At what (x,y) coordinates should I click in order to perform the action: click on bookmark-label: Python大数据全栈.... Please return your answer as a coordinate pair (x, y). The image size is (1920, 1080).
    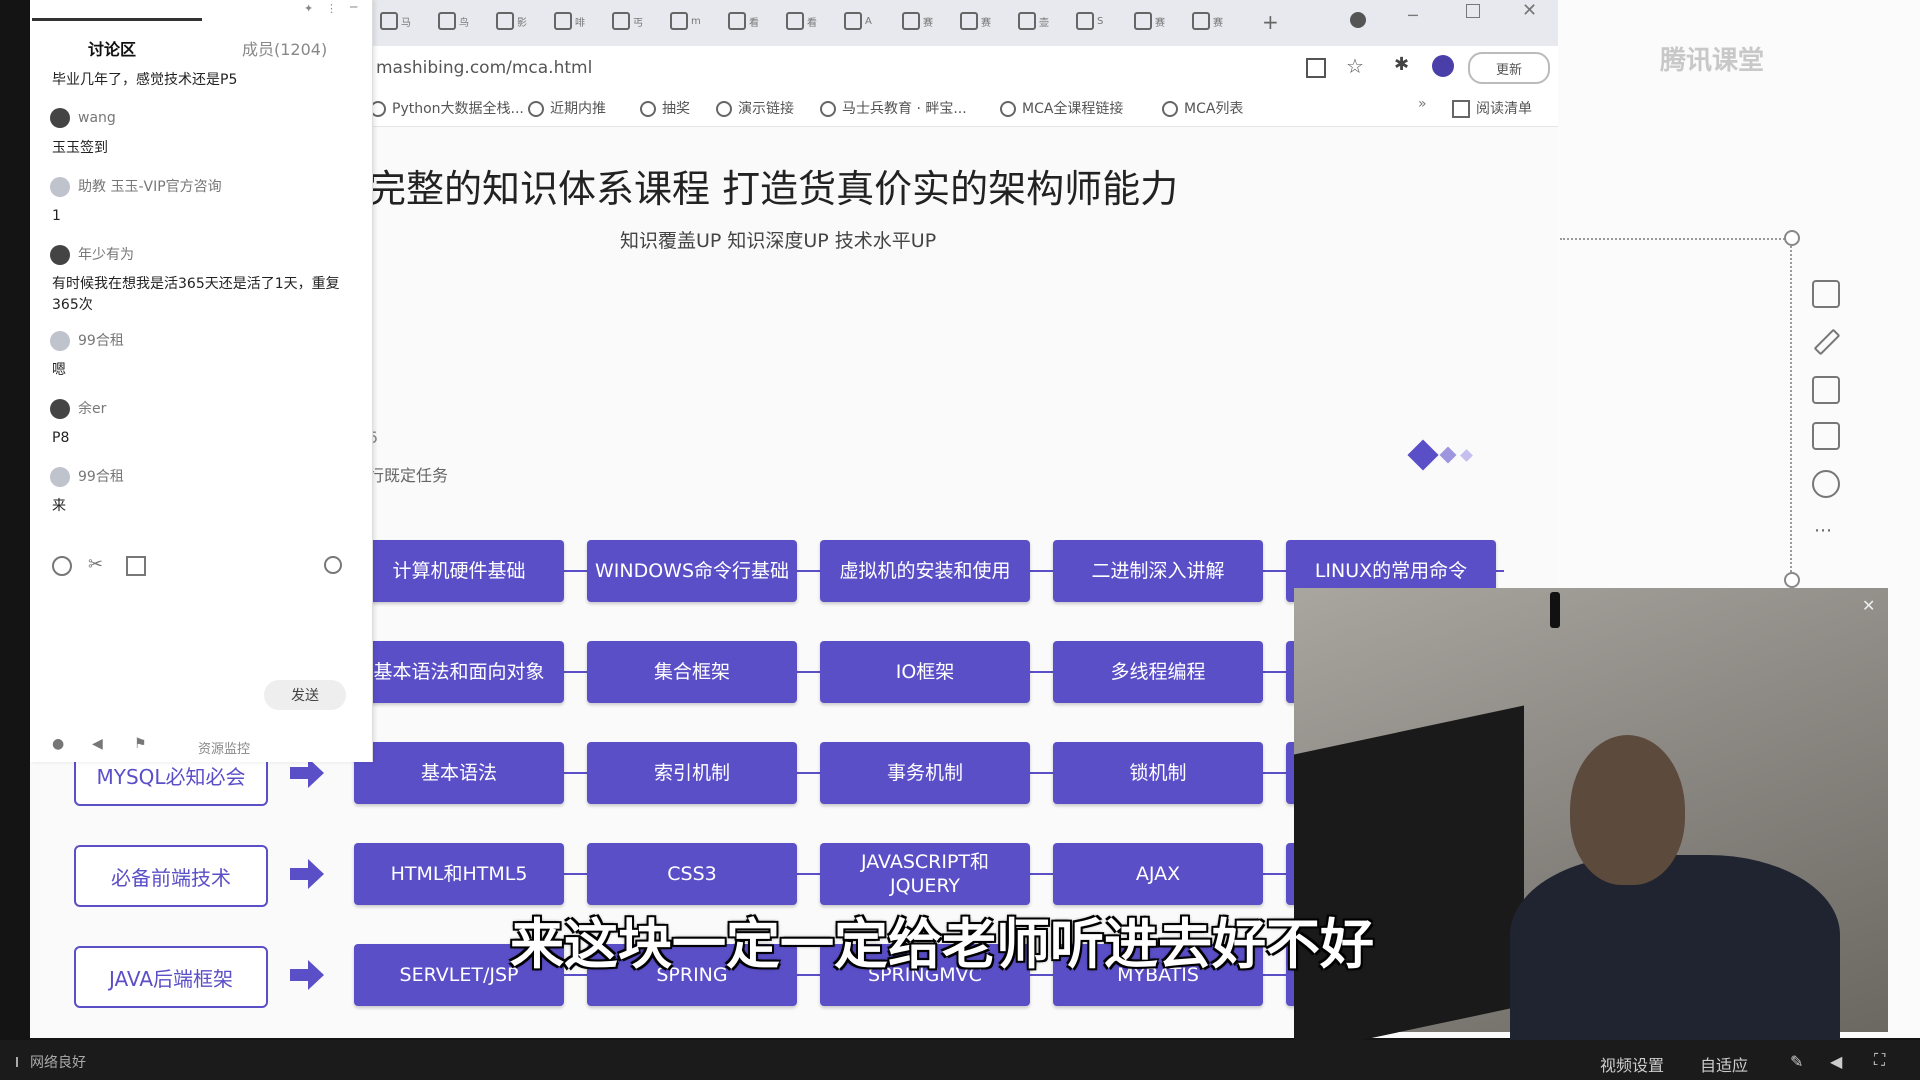
    Looking at the image, I should click on (458, 109).